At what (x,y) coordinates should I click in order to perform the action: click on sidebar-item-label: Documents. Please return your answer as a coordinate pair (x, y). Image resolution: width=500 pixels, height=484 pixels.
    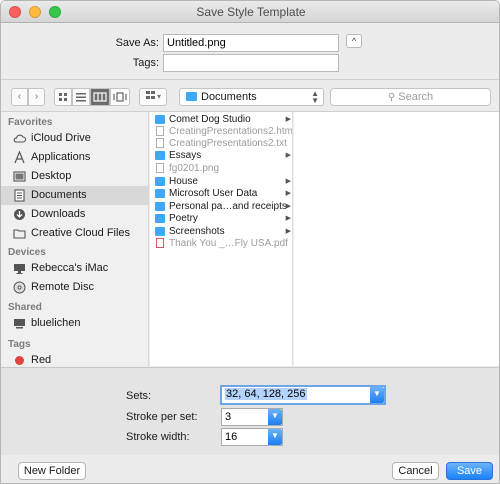
    Looking at the image, I should click on (59, 195).